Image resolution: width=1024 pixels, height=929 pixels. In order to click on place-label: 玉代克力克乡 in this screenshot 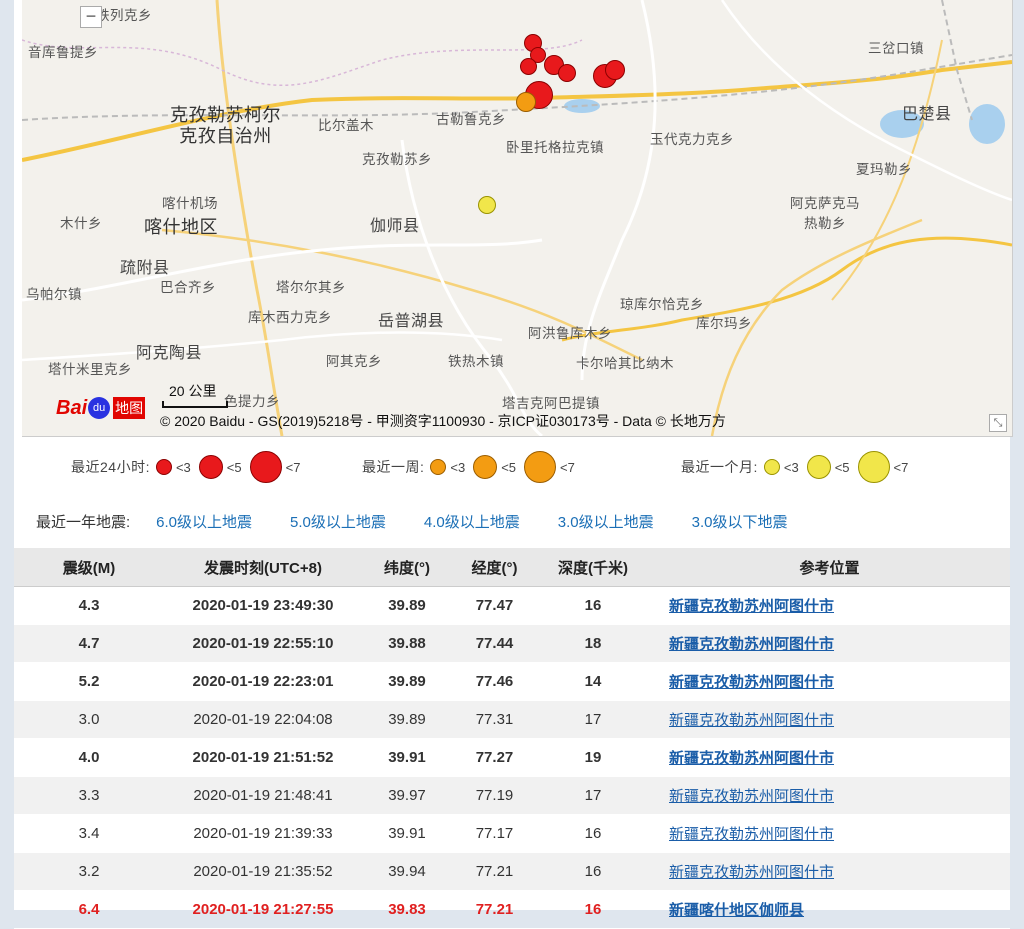, I will do `click(692, 139)`.